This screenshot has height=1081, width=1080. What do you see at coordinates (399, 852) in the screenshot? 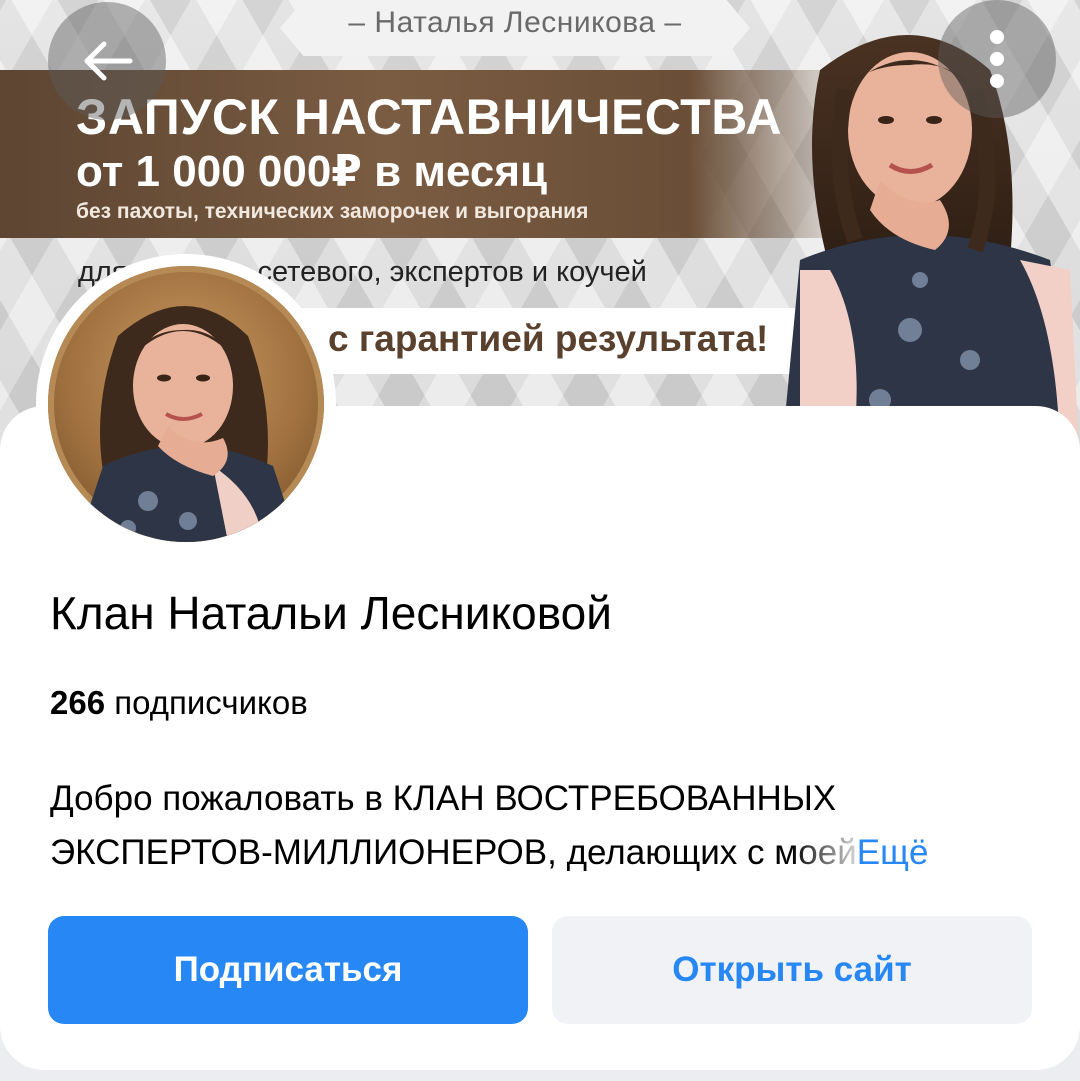
I see `description-text: ЭКСПЕРТОВ-МИЛЛИОНЕРОВ, делающих` at bounding box center [399, 852].